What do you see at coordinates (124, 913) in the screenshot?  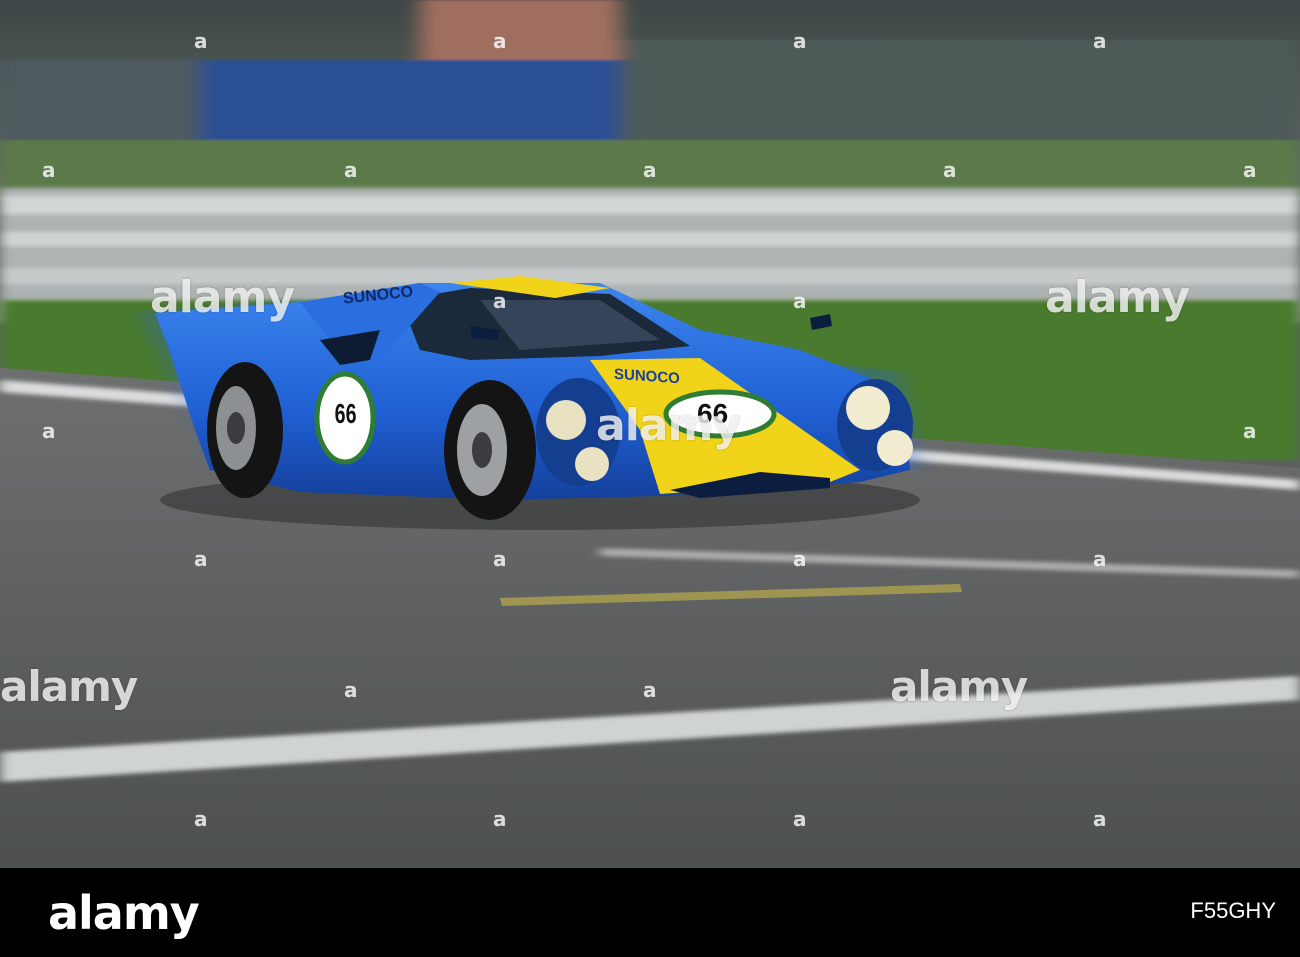 I see `alamy-logo: alamy` at bounding box center [124, 913].